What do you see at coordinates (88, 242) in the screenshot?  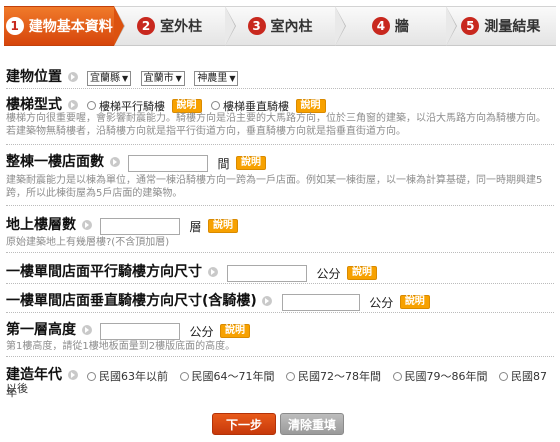 I see `floors-note: 原始建築地上有幾層樓?(不含頂加層)` at bounding box center [88, 242].